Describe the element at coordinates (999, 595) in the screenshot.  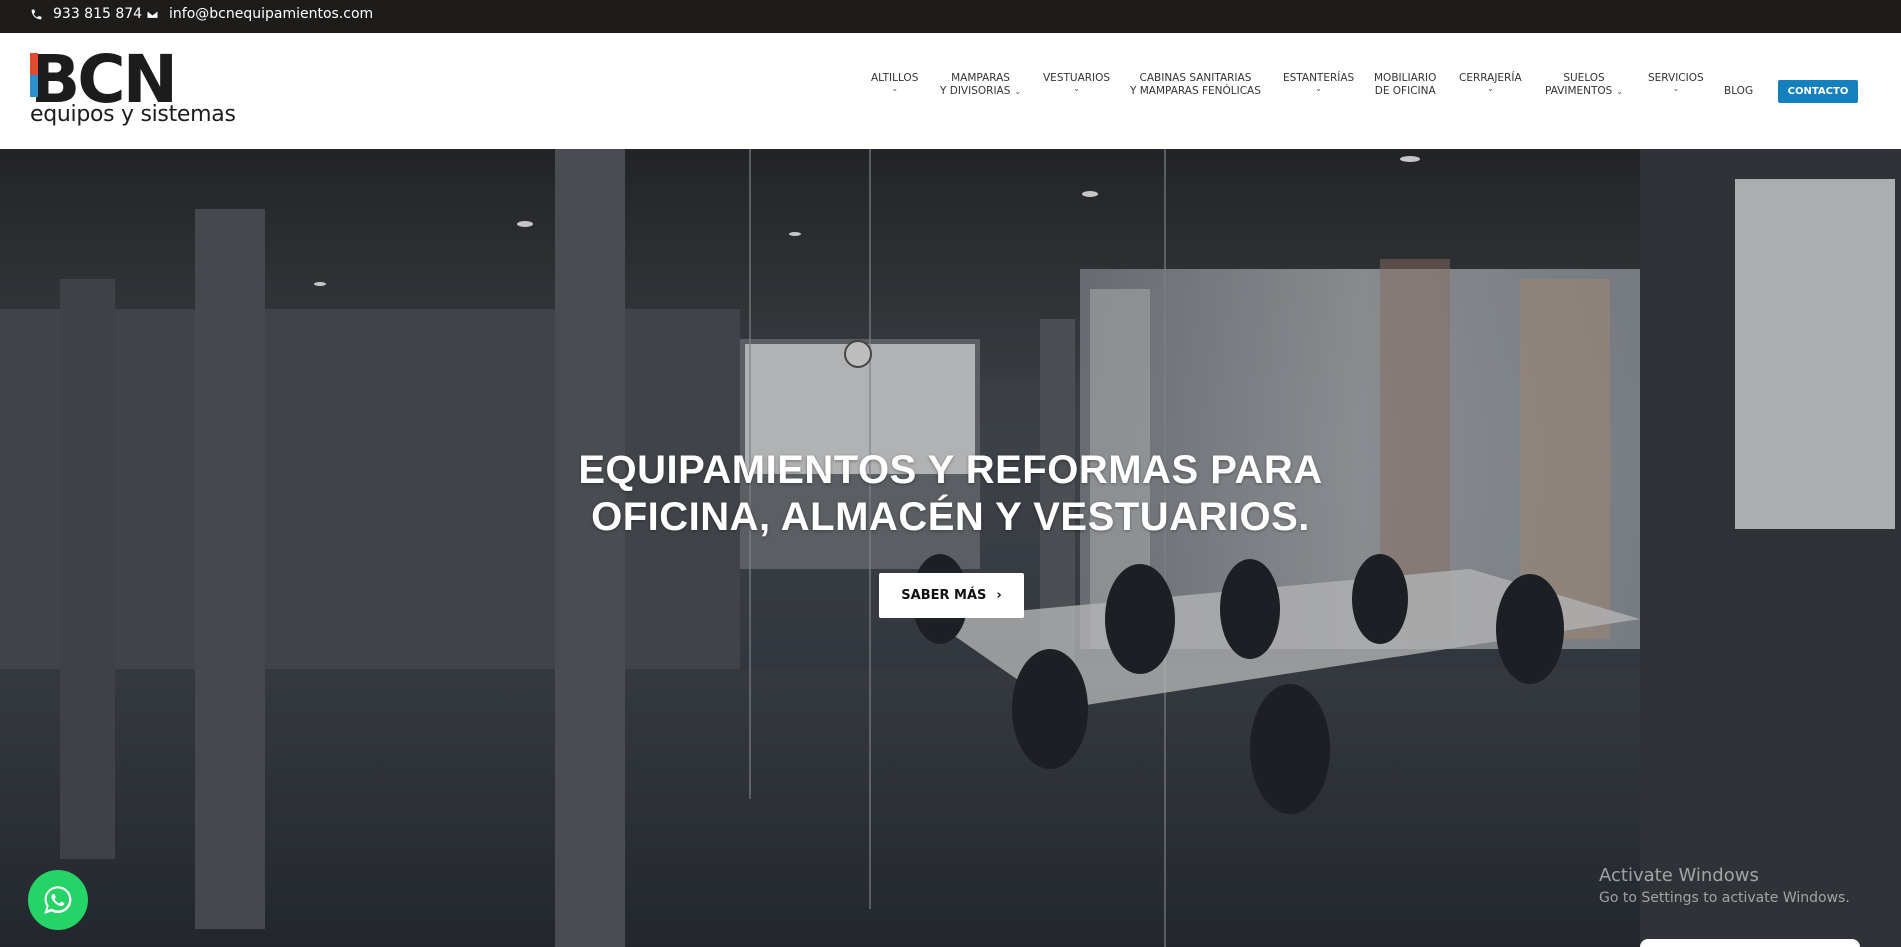
I see `chevron-right-icon: ›` at that location.